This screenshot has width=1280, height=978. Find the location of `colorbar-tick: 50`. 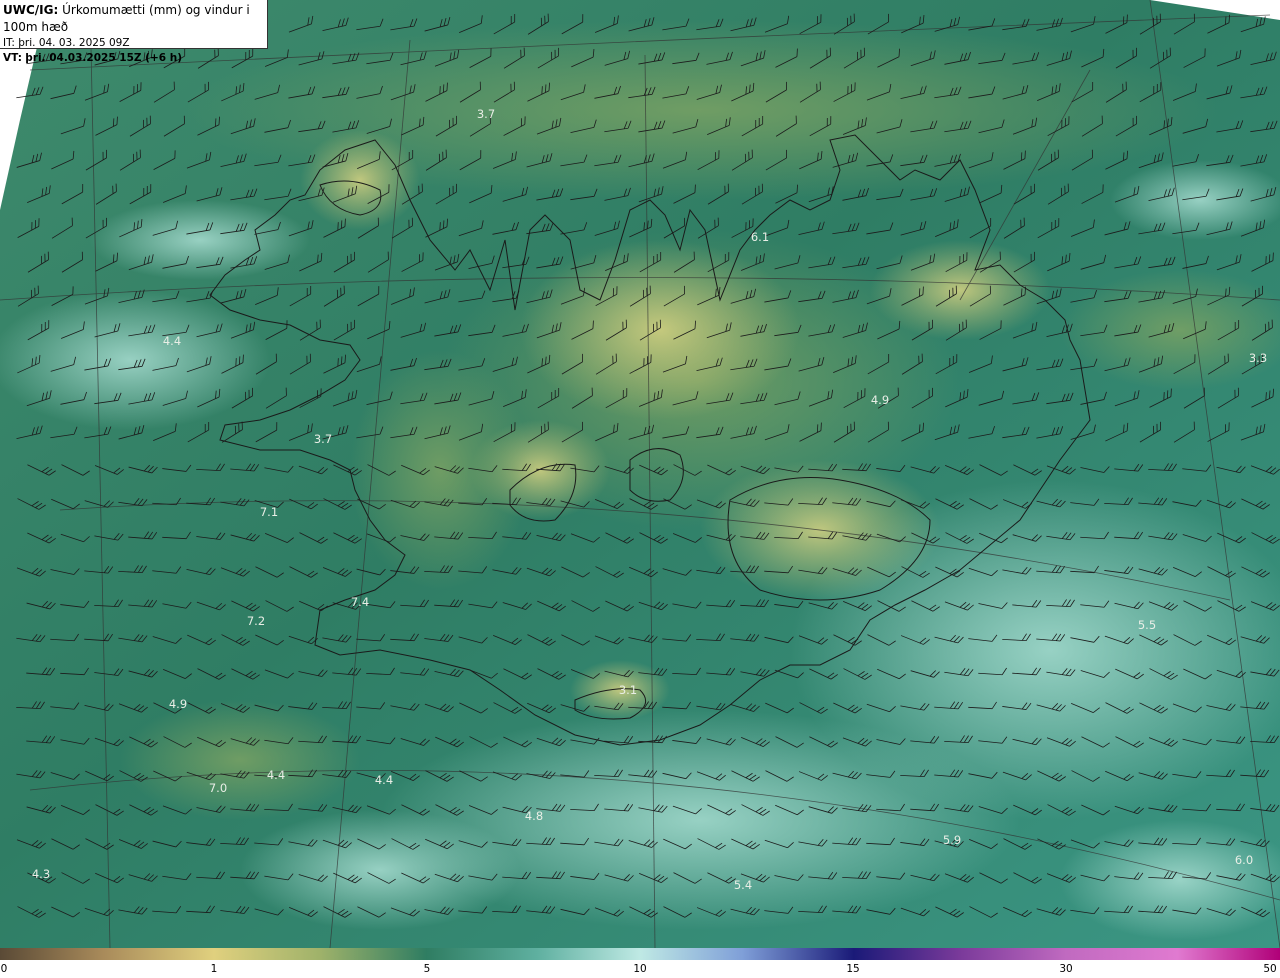

colorbar-tick: 50 is located at coordinates (1270, 969).